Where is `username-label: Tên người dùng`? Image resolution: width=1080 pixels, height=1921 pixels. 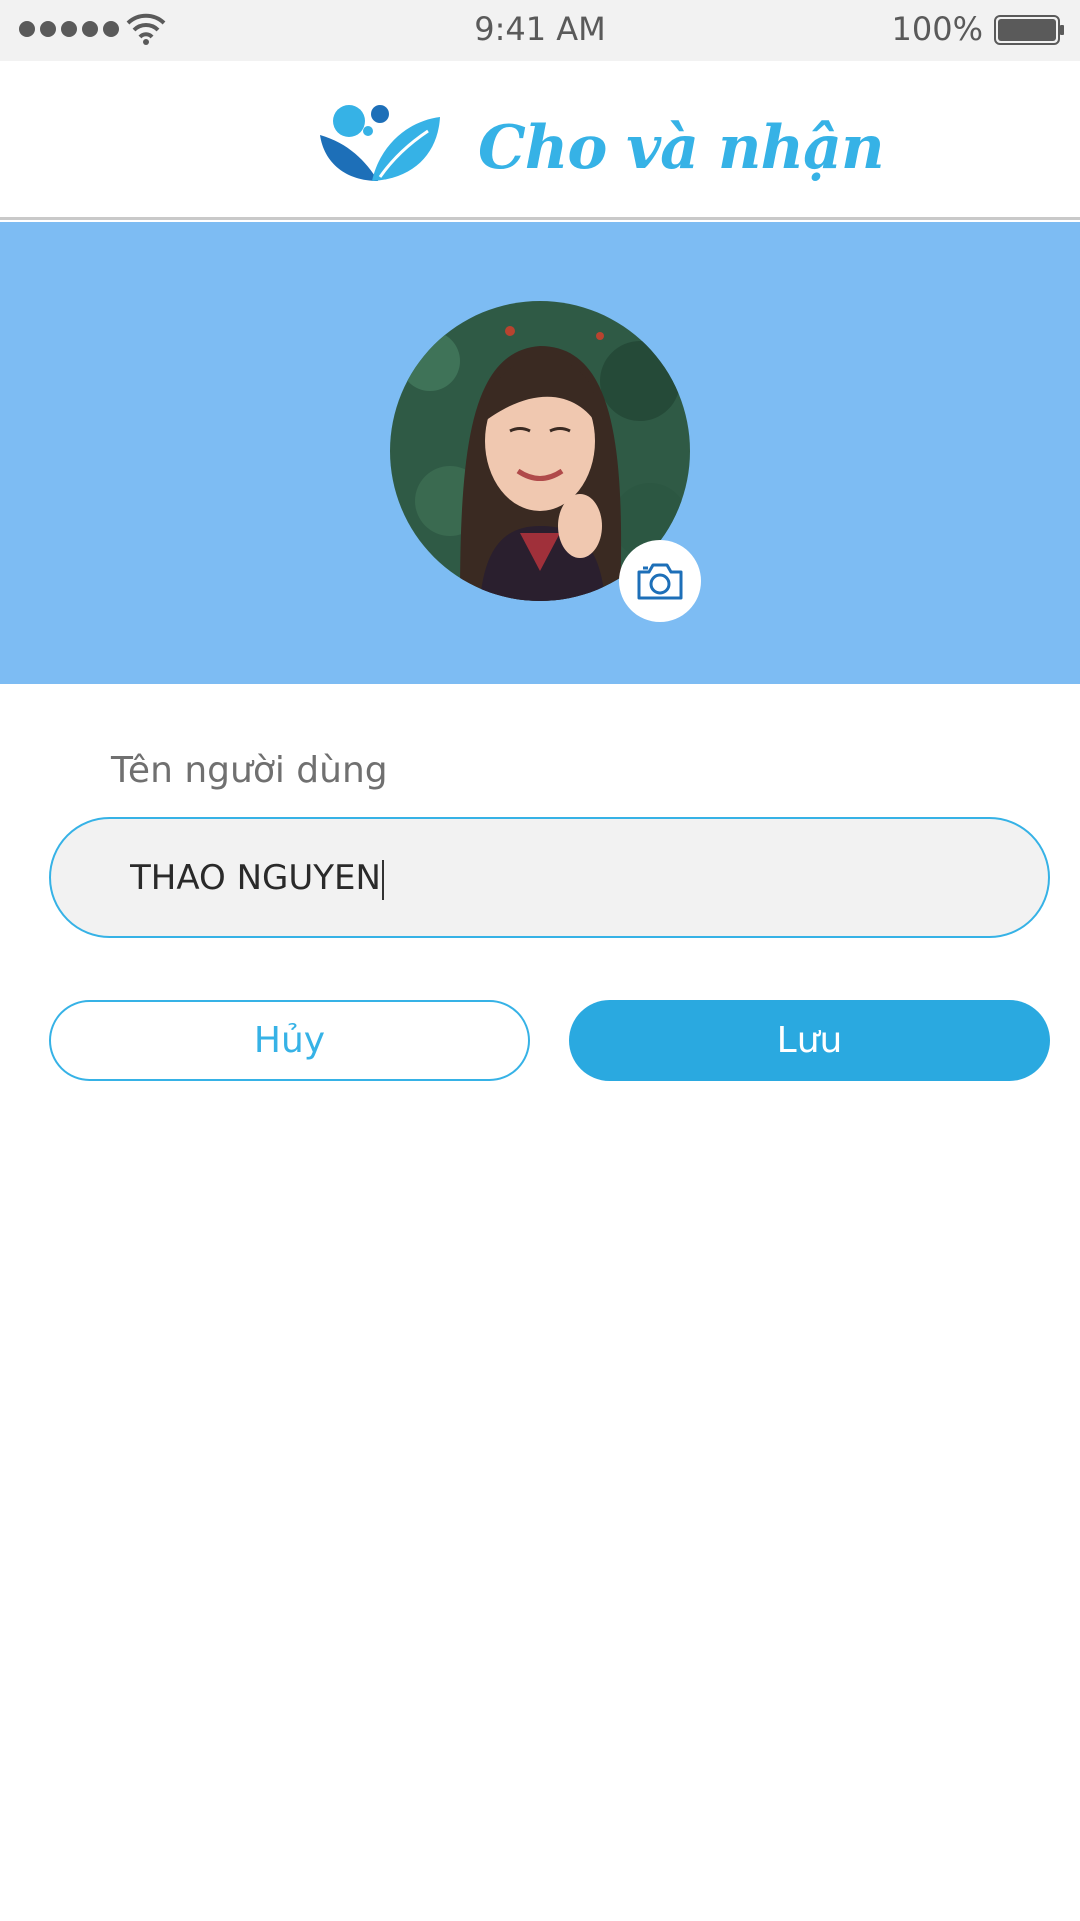
username-label: Tên người dùng is located at coordinates (249, 770).